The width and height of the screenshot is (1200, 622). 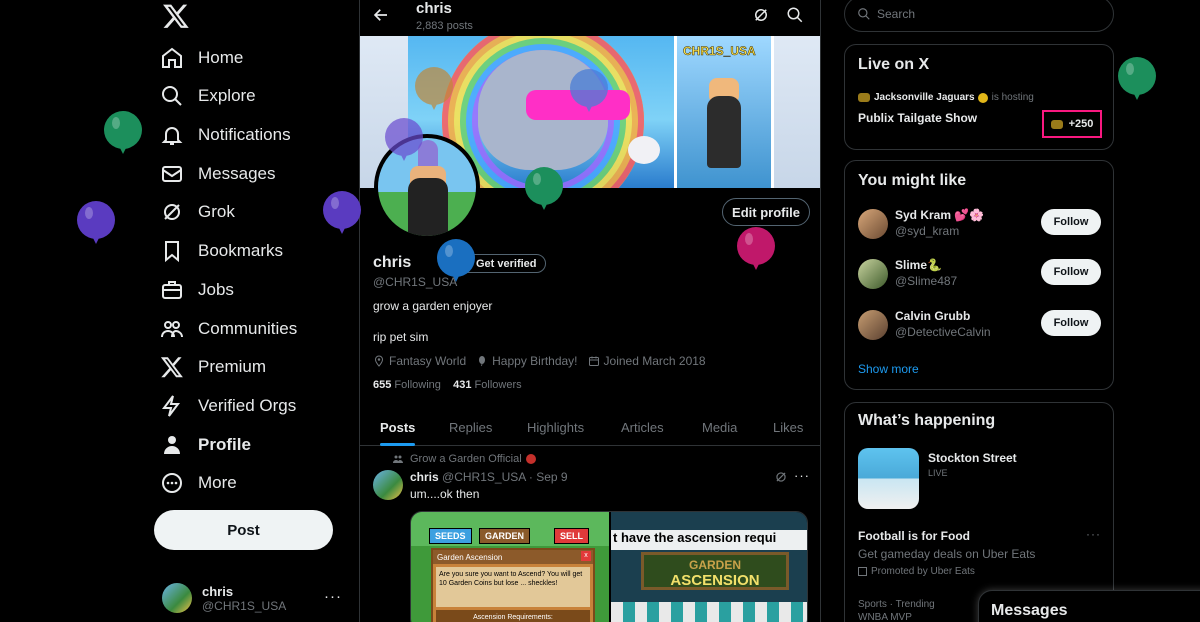 What do you see at coordinates (864, 97) in the screenshot?
I see `jaguar-logo-icon` at bounding box center [864, 97].